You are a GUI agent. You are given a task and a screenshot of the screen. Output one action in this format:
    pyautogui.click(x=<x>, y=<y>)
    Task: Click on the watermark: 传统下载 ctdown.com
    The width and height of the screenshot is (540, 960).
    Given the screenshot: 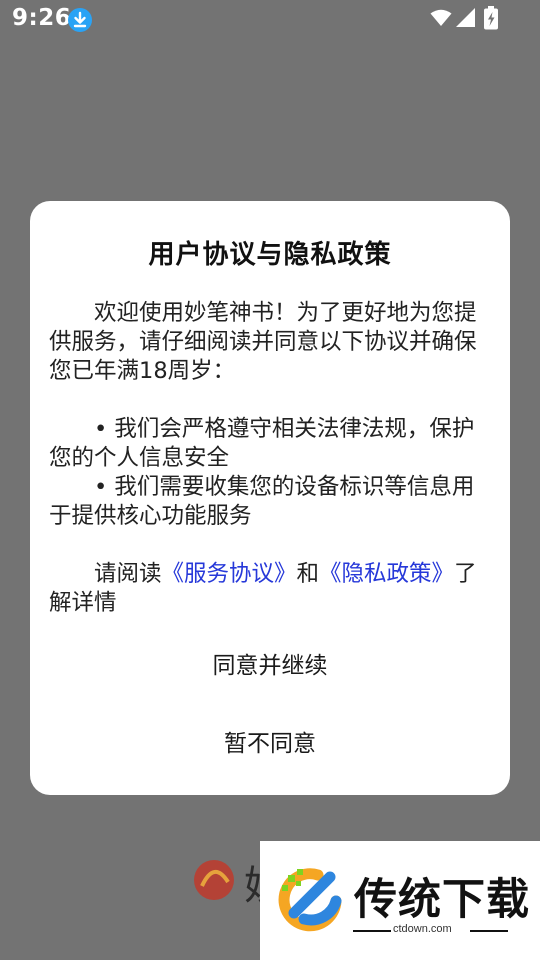 What is the action you would take?
    pyautogui.click(x=400, y=900)
    